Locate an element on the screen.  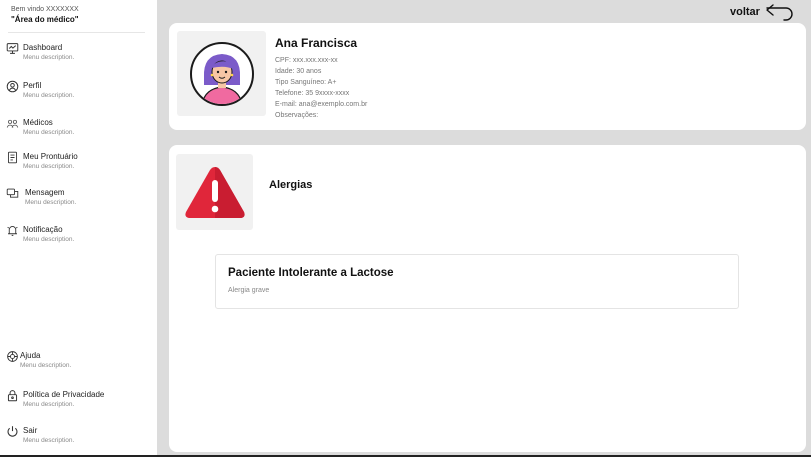
welcome-text: Bem vindo XXXXXXX is located at coordinates (45, 9).